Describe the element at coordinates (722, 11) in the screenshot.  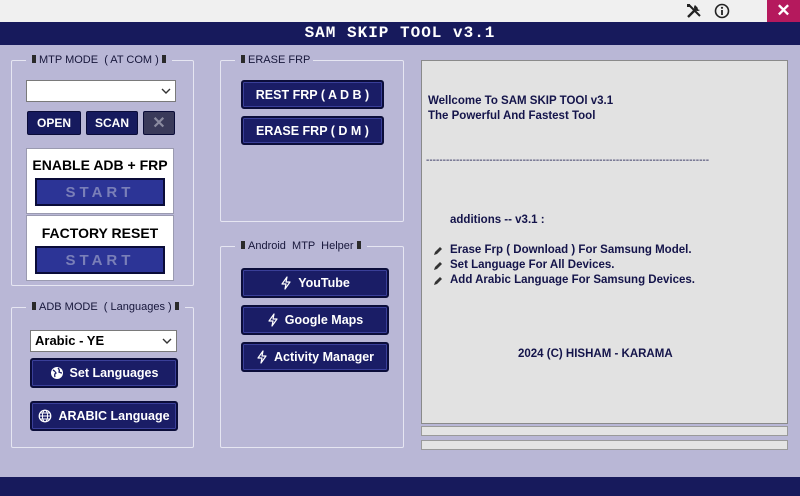
I see `info-icon` at that location.